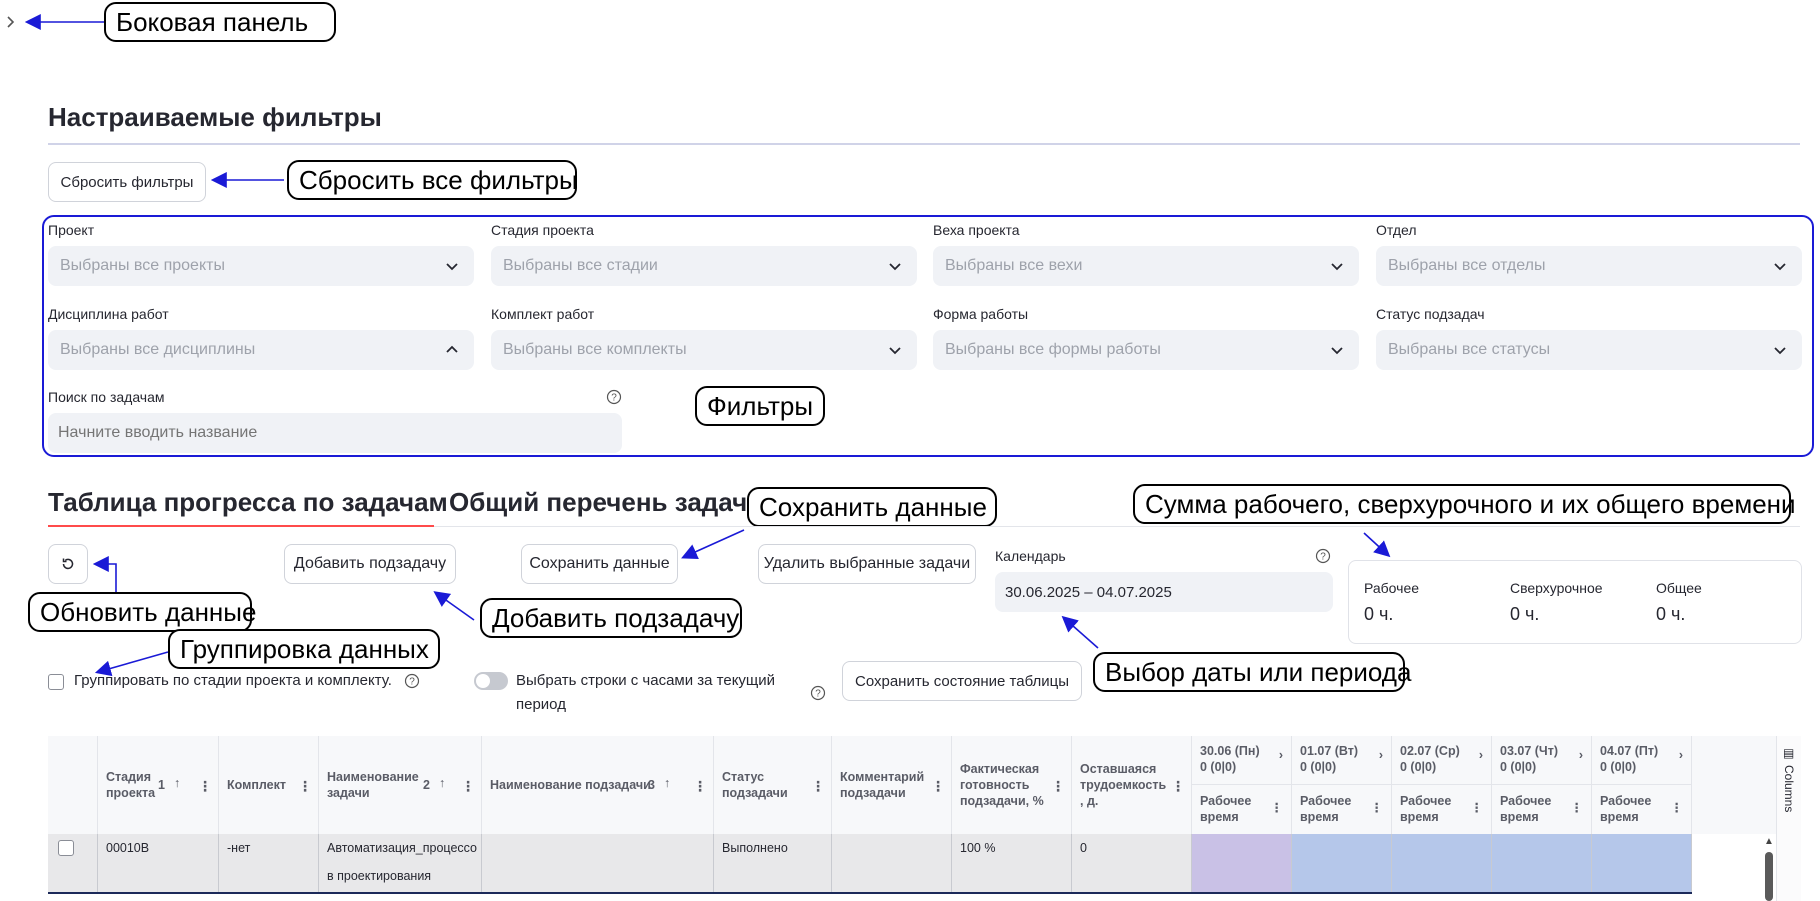 This screenshot has height=901, width=1820. Describe the element at coordinates (68, 564) in the screenshot. I see `refresh-button` at that location.